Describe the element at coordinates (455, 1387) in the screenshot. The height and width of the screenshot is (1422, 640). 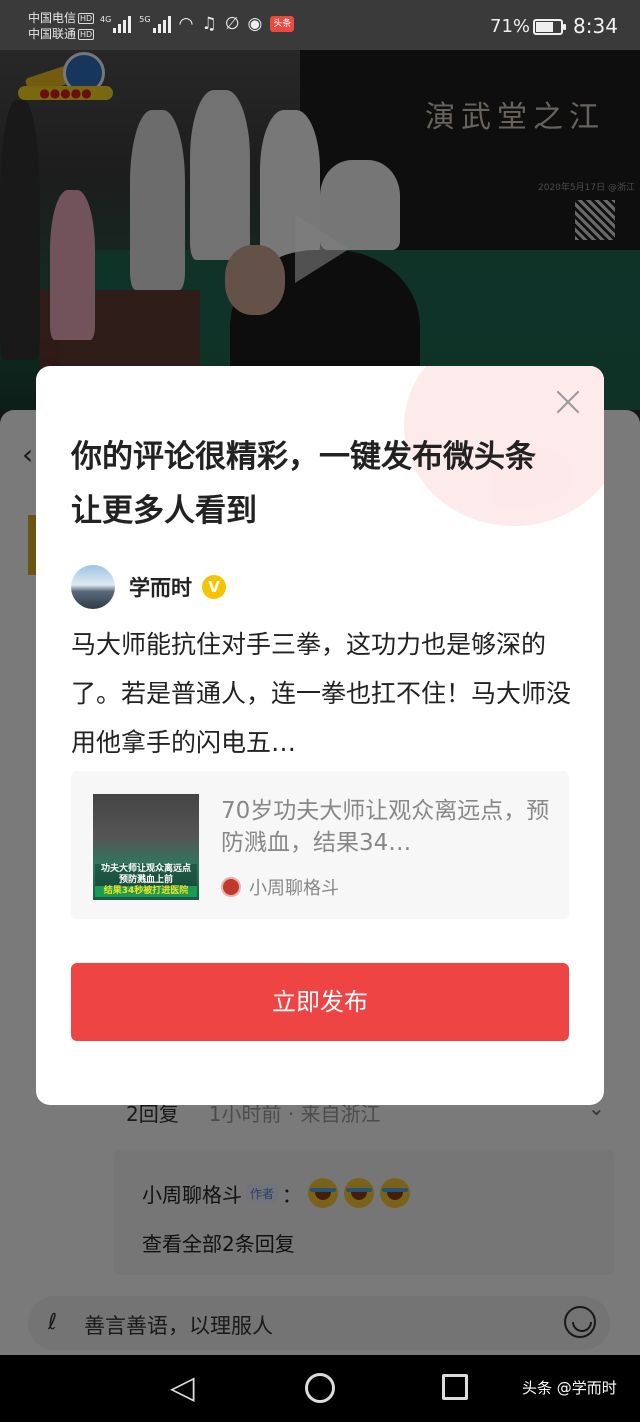
I see `nav-recent-icon` at that location.